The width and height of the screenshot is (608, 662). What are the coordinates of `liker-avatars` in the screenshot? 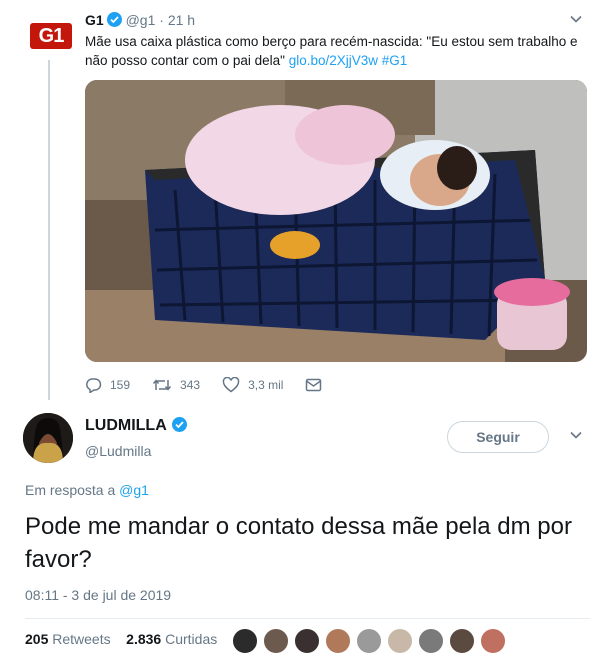 It's located at (371, 641).